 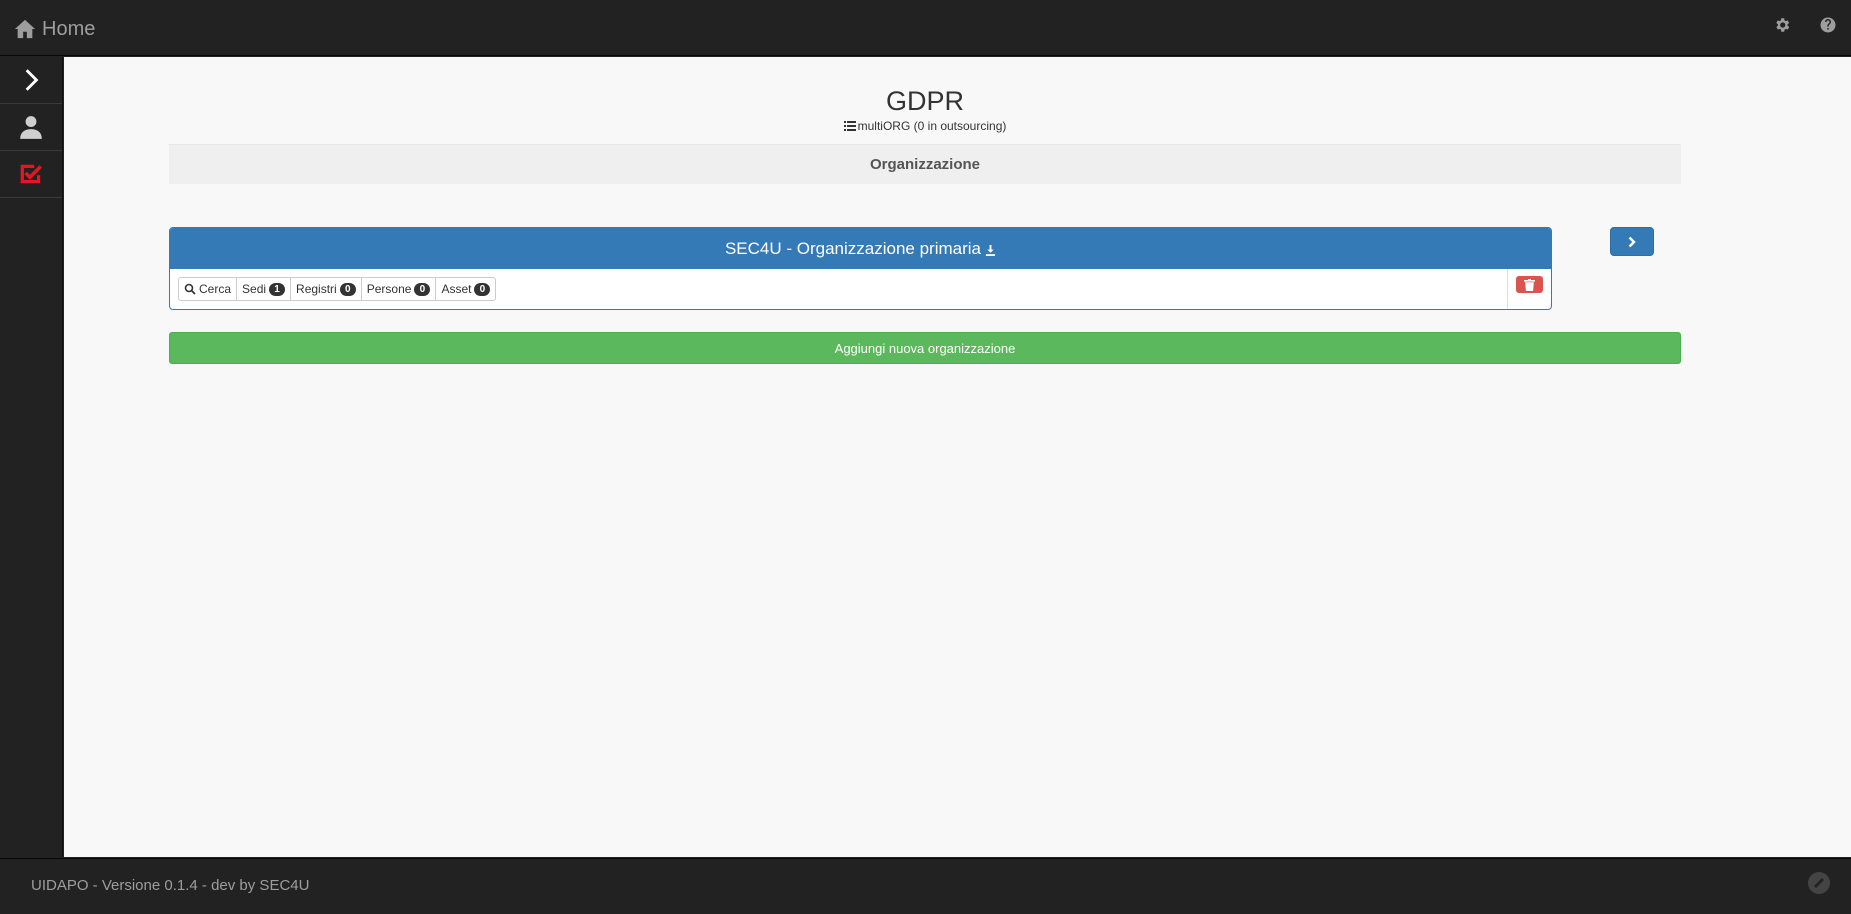 What do you see at coordinates (925, 164) in the screenshot?
I see `section-header: Organizzazione` at bounding box center [925, 164].